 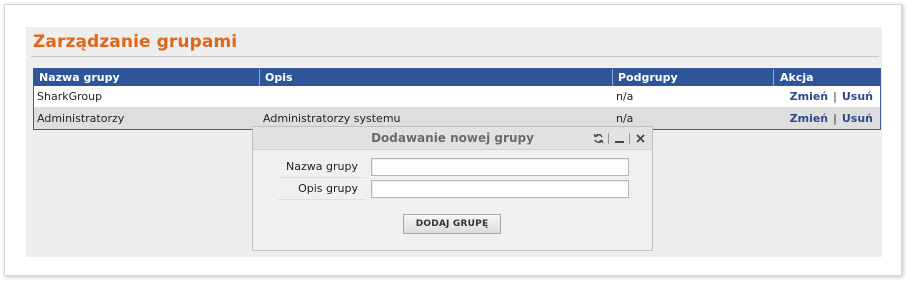 What do you see at coordinates (70, 96) in the screenshot?
I see `group-name-cell: SharkGroup` at bounding box center [70, 96].